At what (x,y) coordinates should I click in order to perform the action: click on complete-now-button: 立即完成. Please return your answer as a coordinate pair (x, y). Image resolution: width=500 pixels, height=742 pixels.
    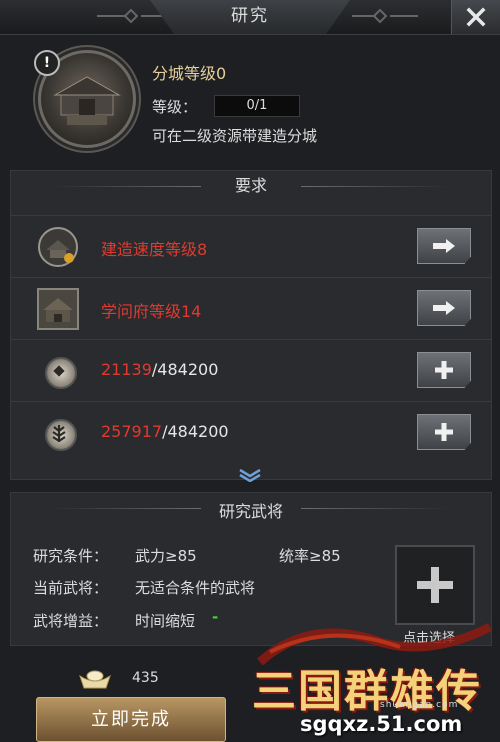
    Looking at the image, I should click on (131, 719).